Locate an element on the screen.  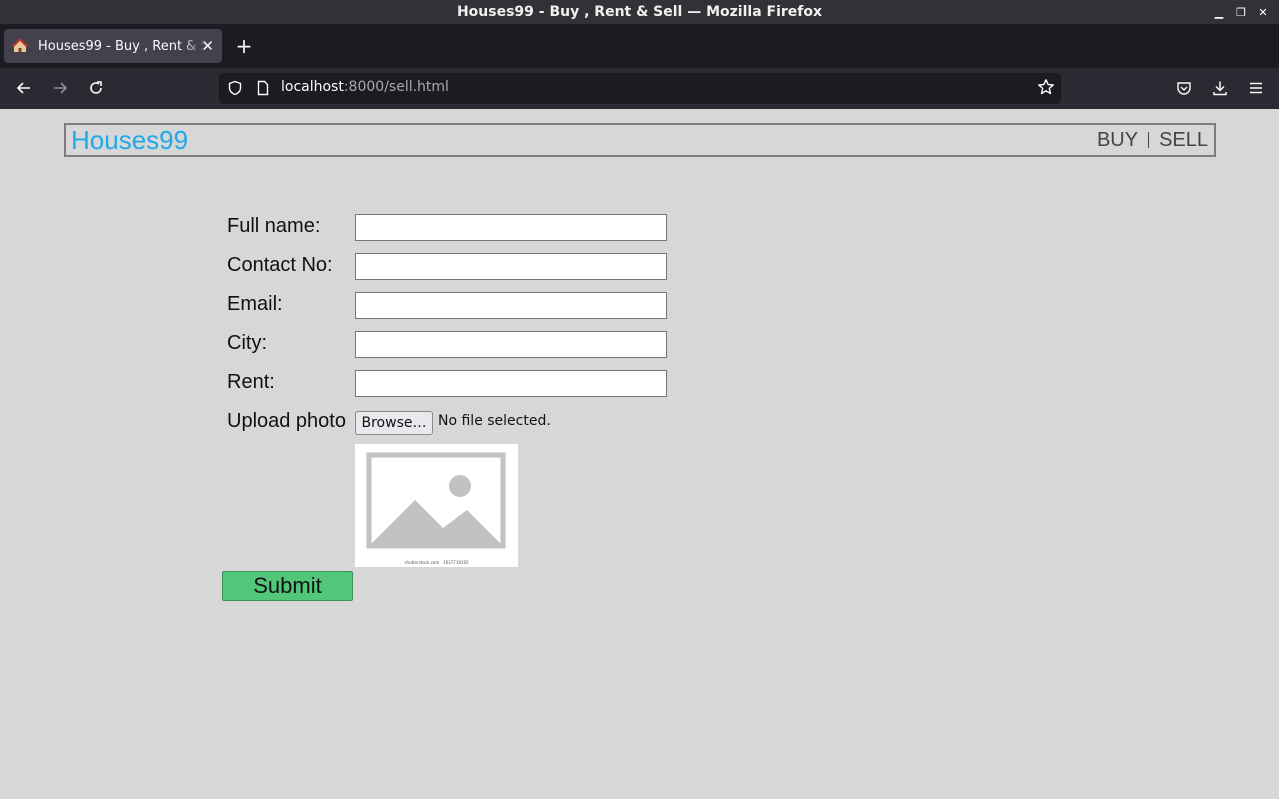
download-icon is located at coordinates (1220, 88).